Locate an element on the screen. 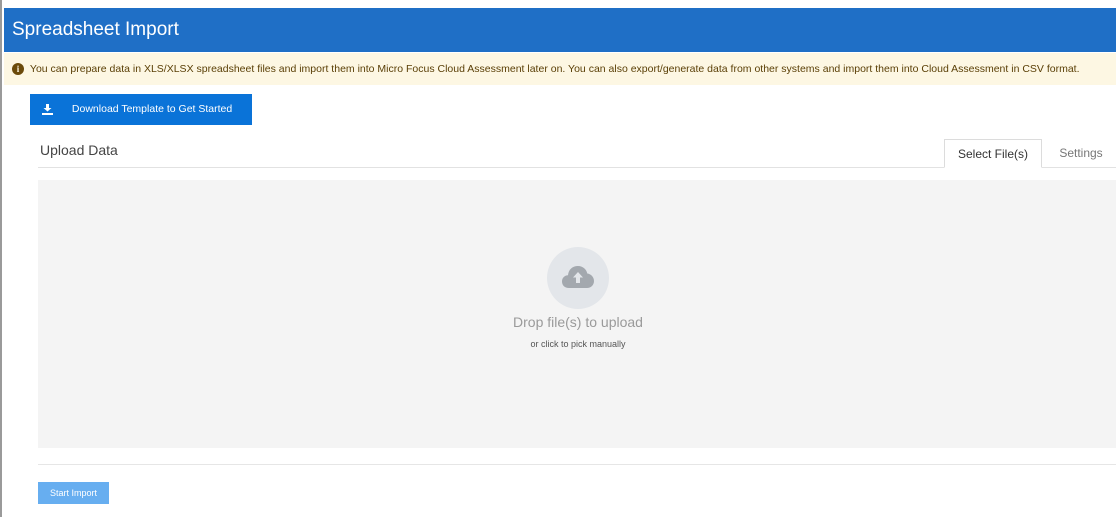 This screenshot has width=1116, height=517. download-template-button: Download Template to Get Started is located at coordinates (141, 109).